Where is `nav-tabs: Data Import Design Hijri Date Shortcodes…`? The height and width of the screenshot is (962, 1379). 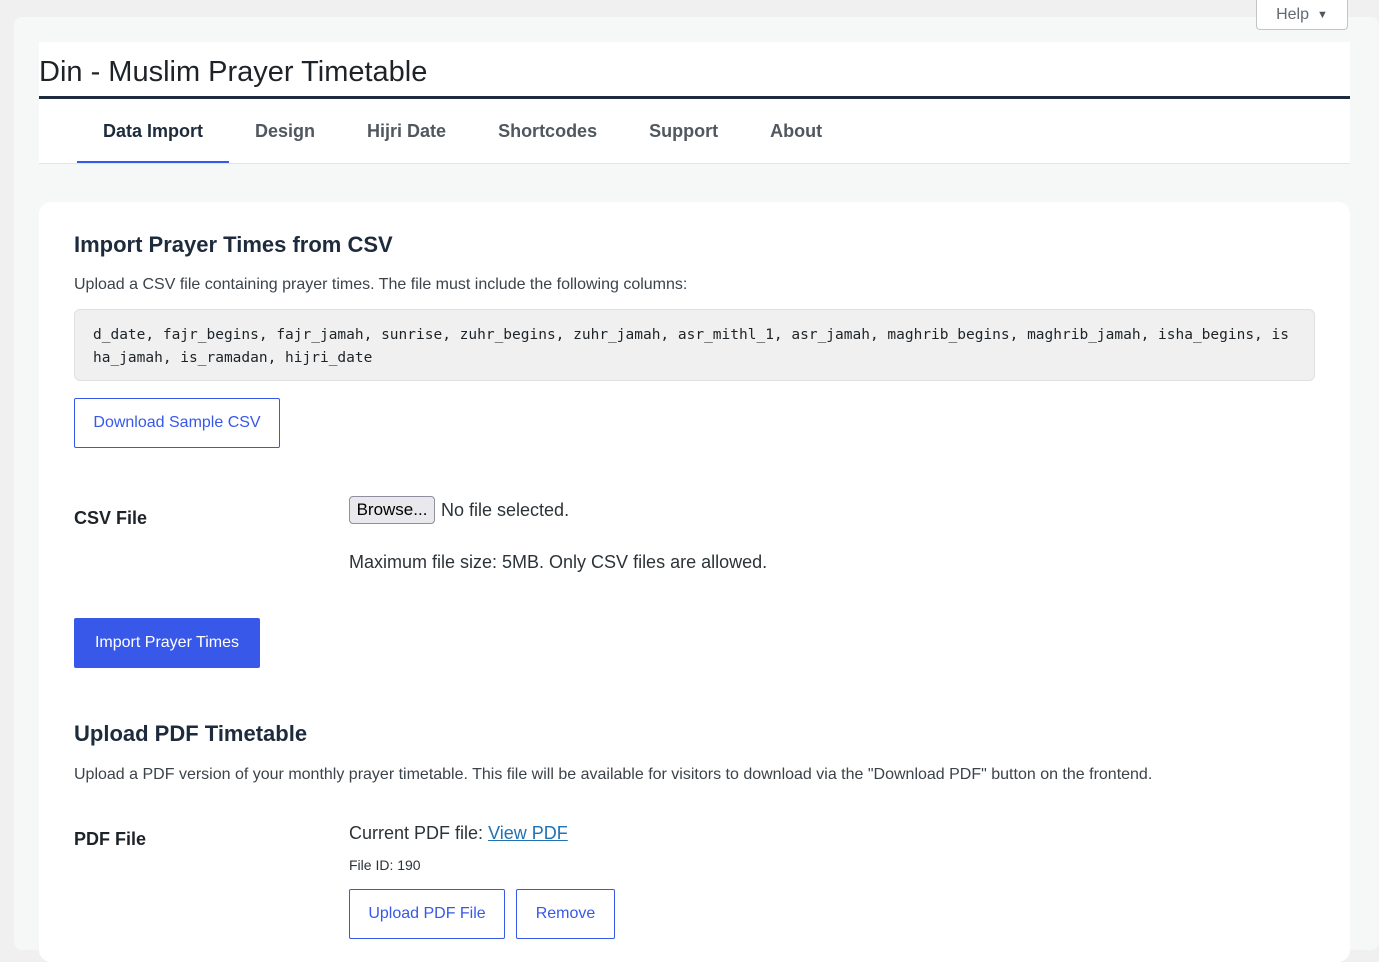
nav-tabs: Data Import Design Hijri Date Shortcodes… is located at coordinates (462, 131).